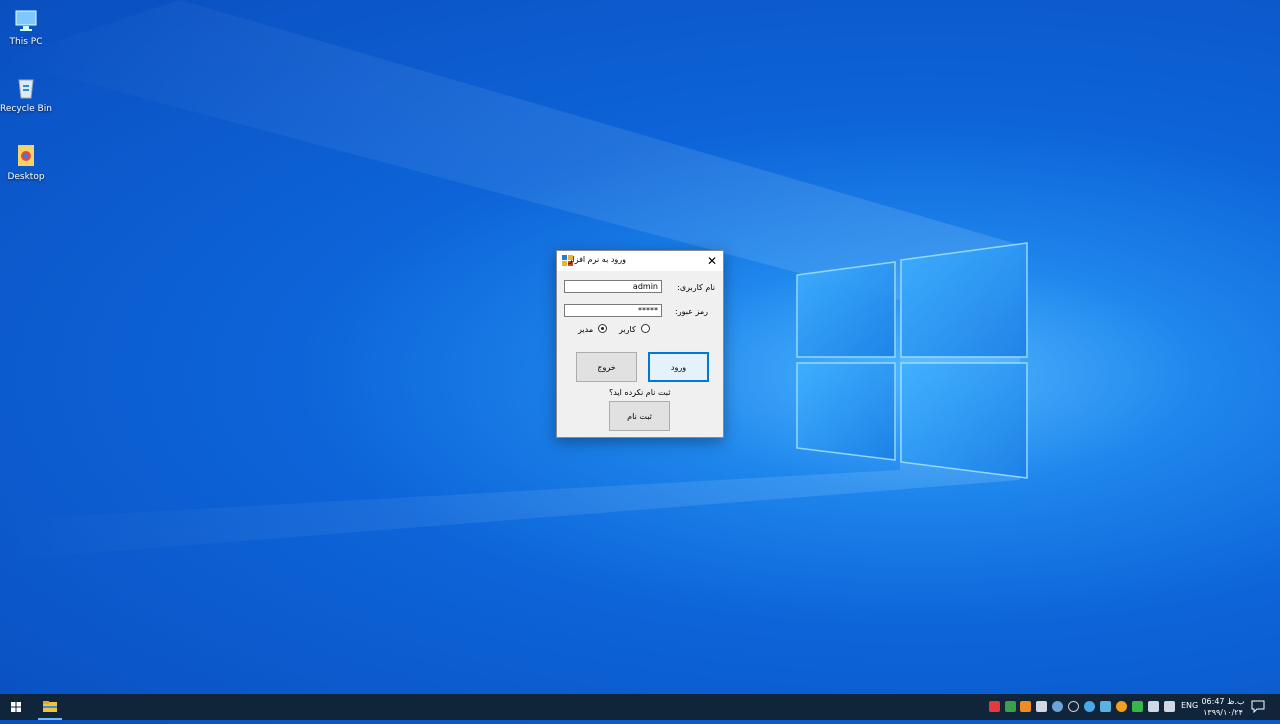 This screenshot has height=724, width=1280. I want to click on close-button: ✕, so click(712, 261).